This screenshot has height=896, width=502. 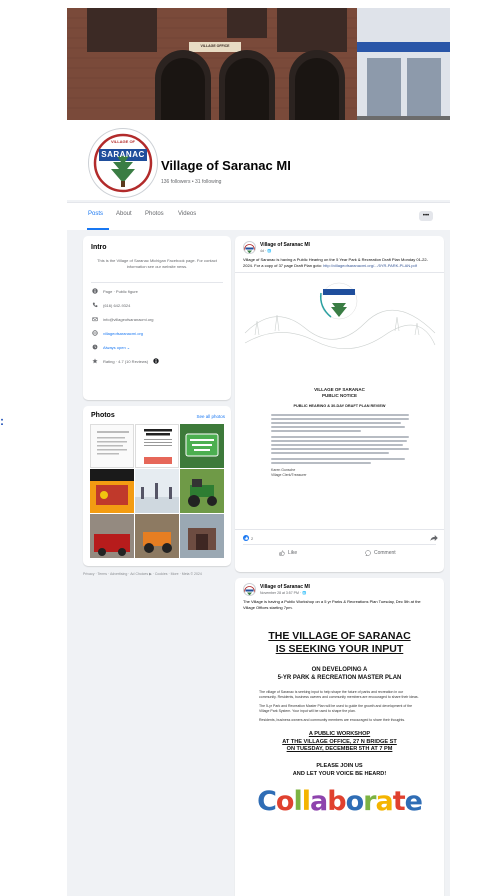 What do you see at coordinates (283, 593) in the screenshot?
I see `post-timestamp: November 28 at 3:57 PM · 🌐` at bounding box center [283, 593].